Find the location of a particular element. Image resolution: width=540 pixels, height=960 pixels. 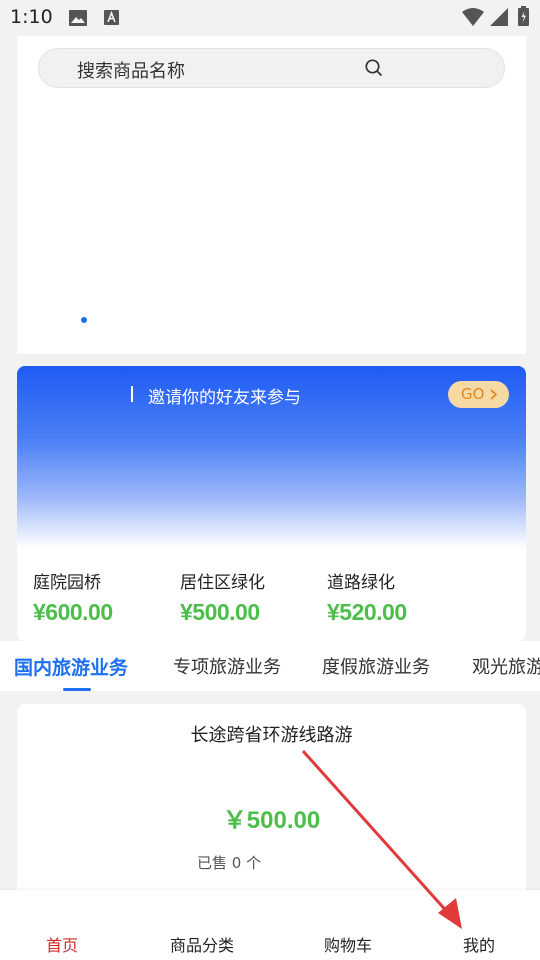

active-tab-indicator is located at coordinates (77, 689).